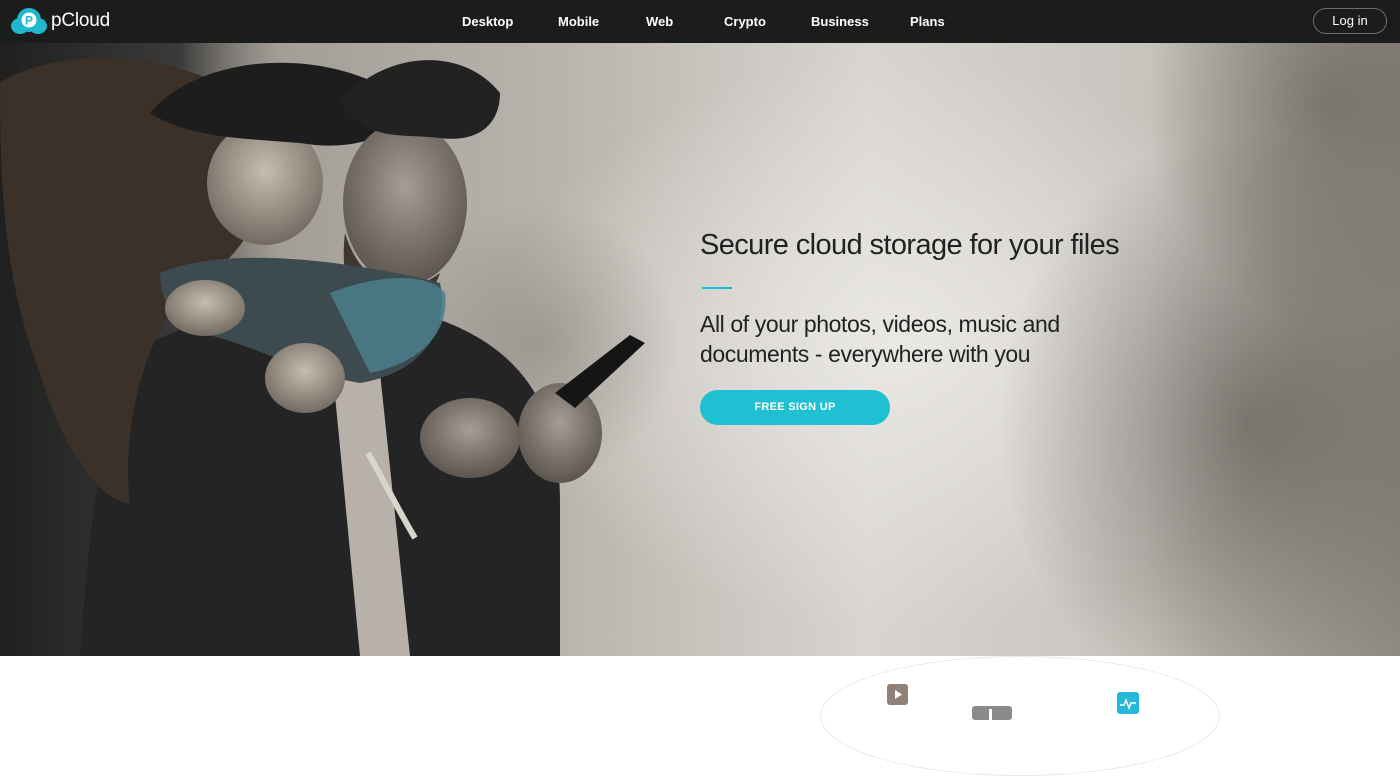  I want to click on brand-home-link: P pCloud, so click(60, 21).